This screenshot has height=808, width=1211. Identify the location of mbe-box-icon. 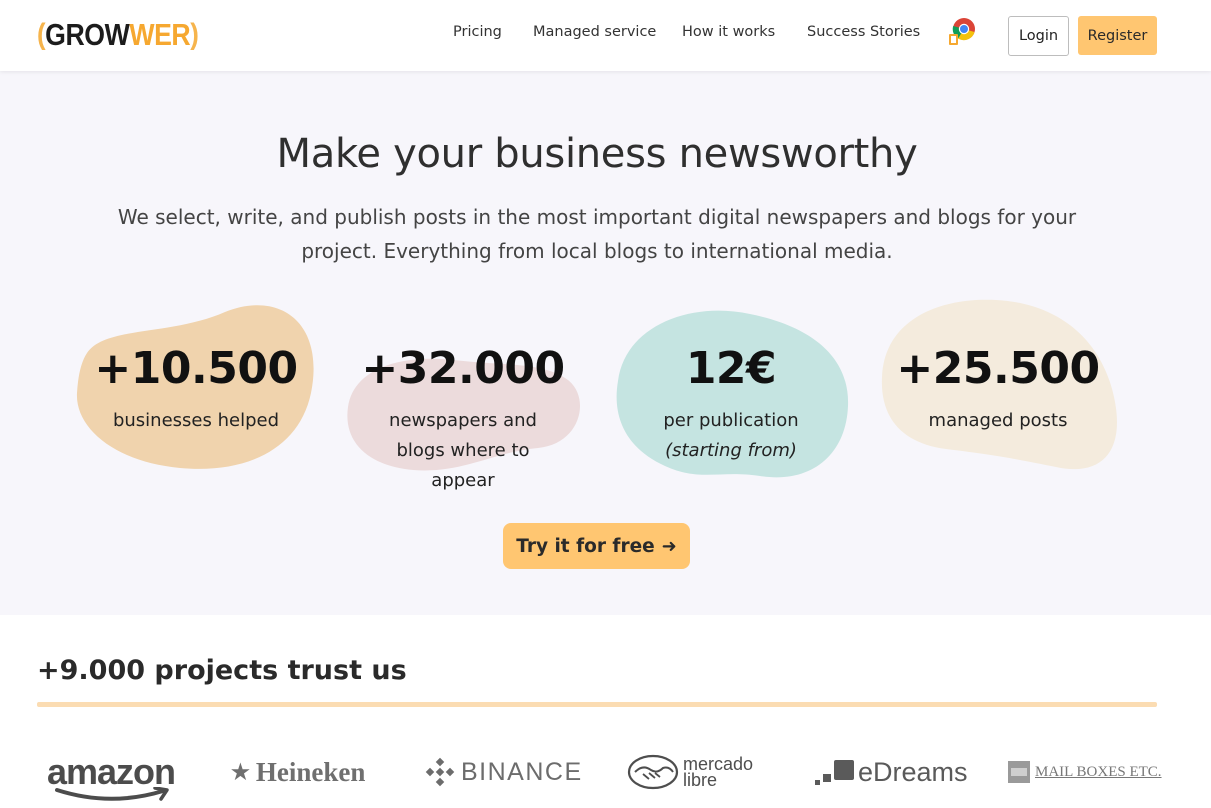
(1019, 772).